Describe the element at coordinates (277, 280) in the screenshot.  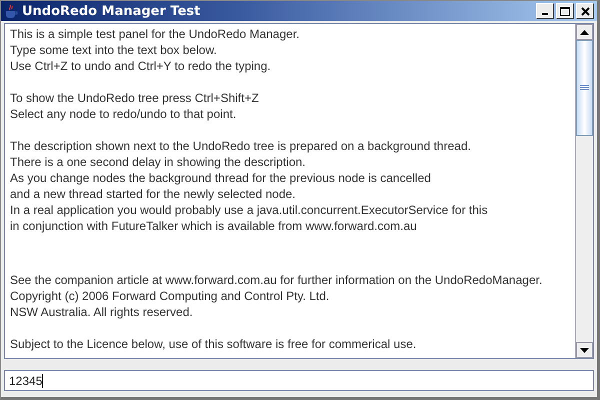
I see `text-line: See the companion article at www.forward.com.au for further information on the UndoRedoManager.` at that location.